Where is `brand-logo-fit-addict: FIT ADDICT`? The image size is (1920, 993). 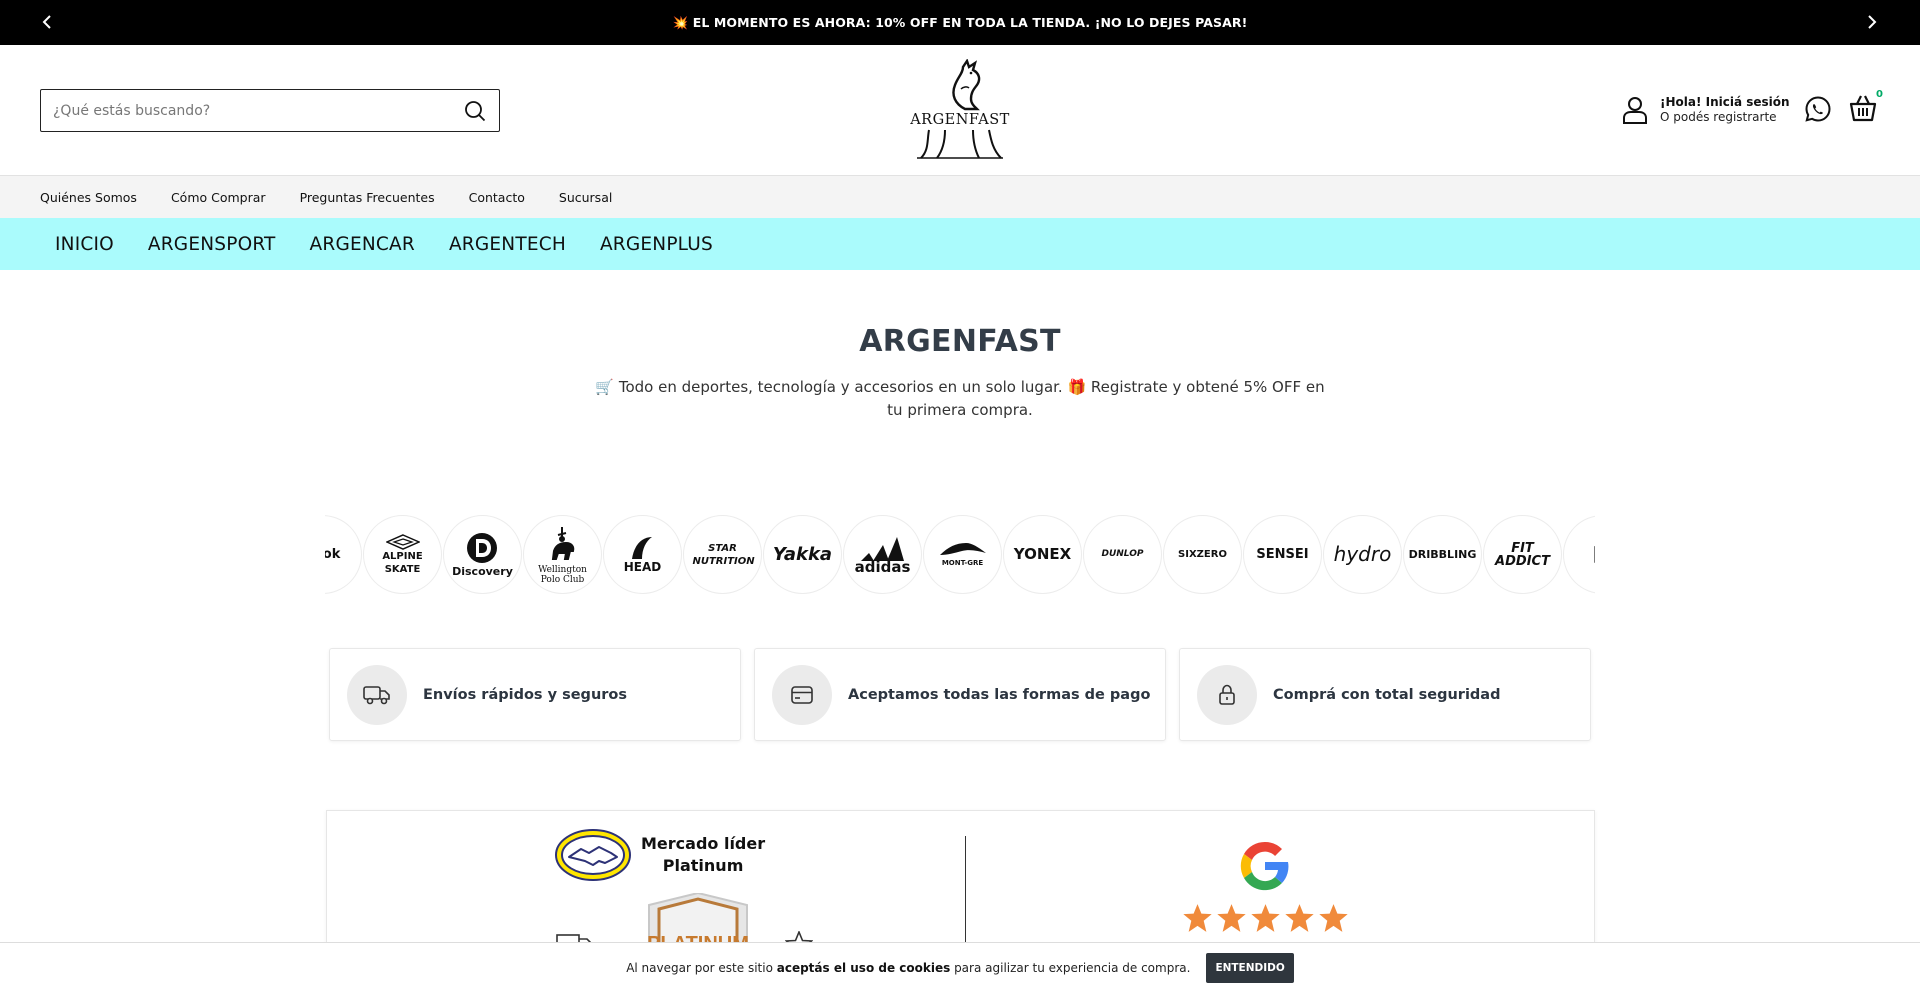 brand-logo-fit-addict: FIT ADDICT is located at coordinates (1522, 554).